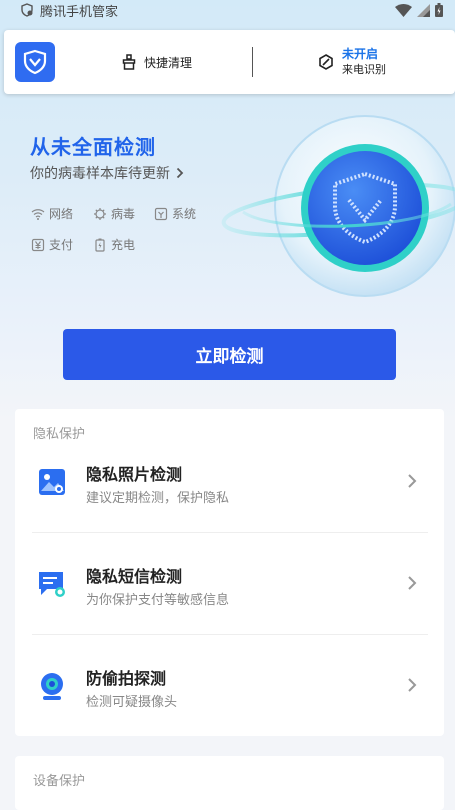  What do you see at coordinates (252, 62) in the screenshot?
I see `notification-divider` at bounding box center [252, 62].